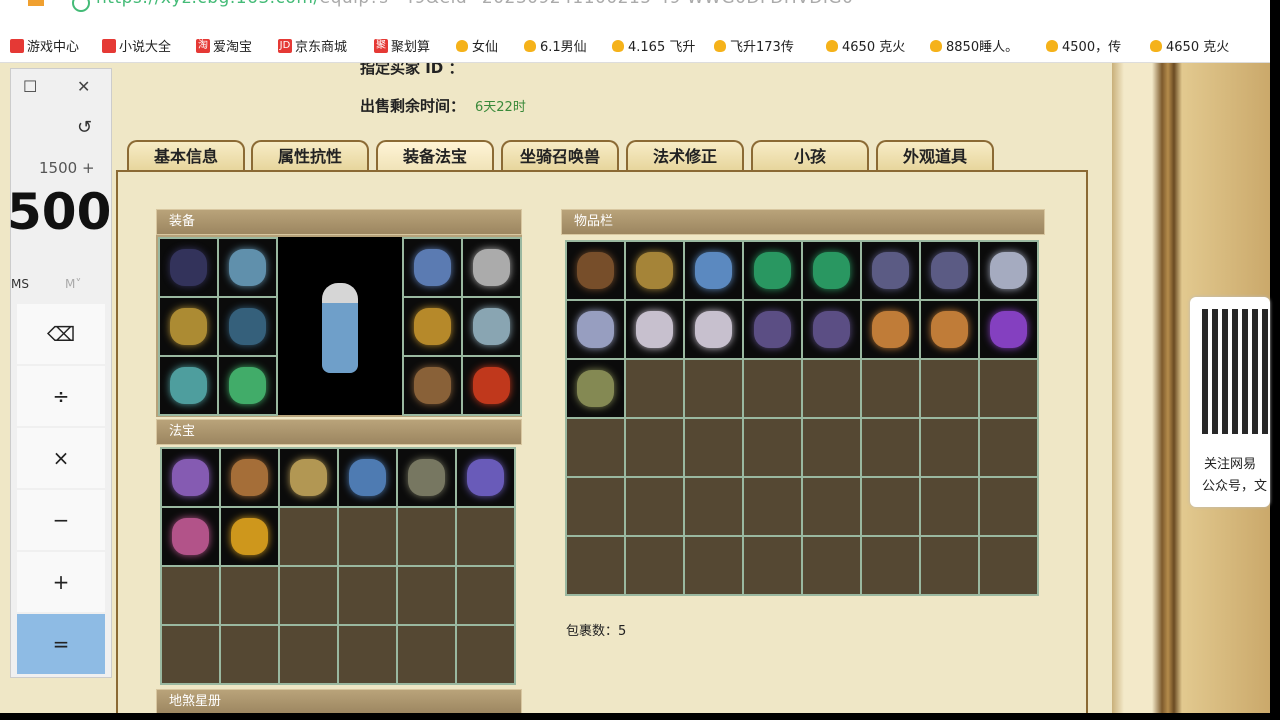 The width and height of the screenshot is (1280, 720). I want to click on tab-3: 坐骑召唤兽, so click(560, 156).